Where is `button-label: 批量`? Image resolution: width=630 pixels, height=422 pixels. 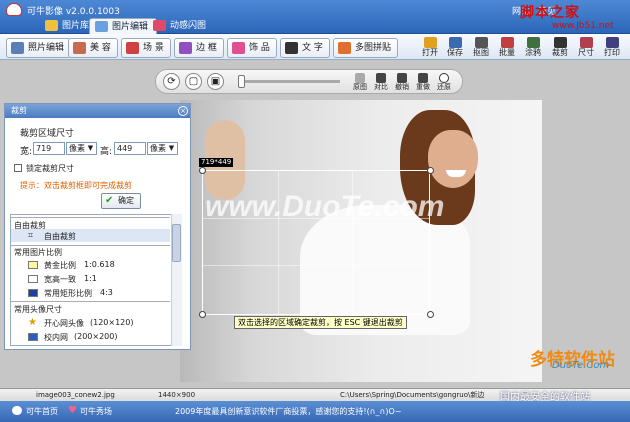
button-label: 批量 is located at coordinates (507, 52).